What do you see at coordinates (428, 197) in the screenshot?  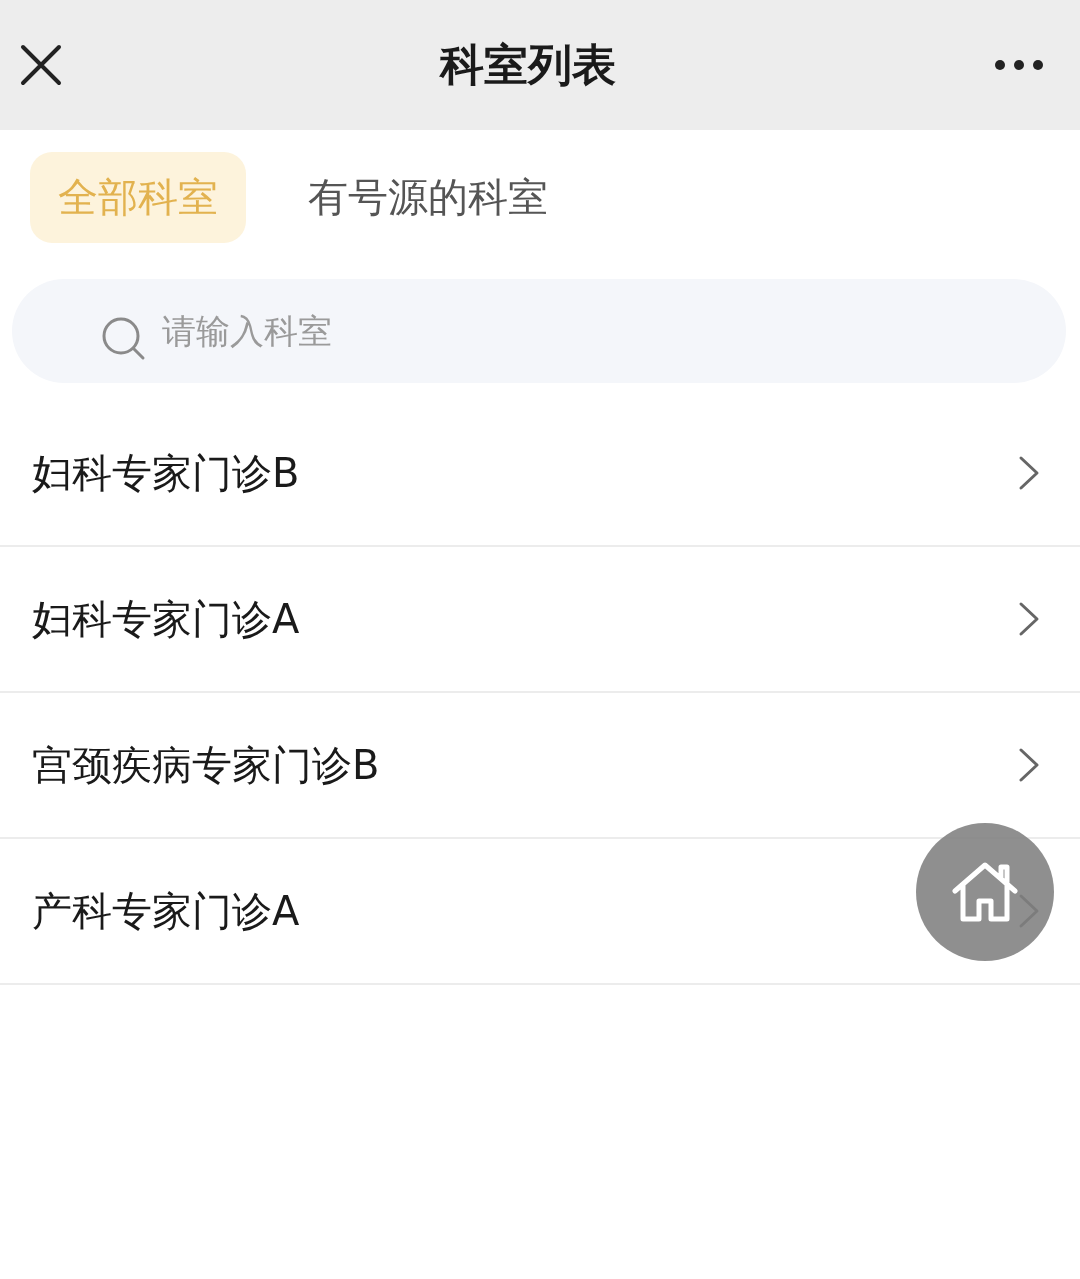 I see `tab: 有号源的科室` at bounding box center [428, 197].